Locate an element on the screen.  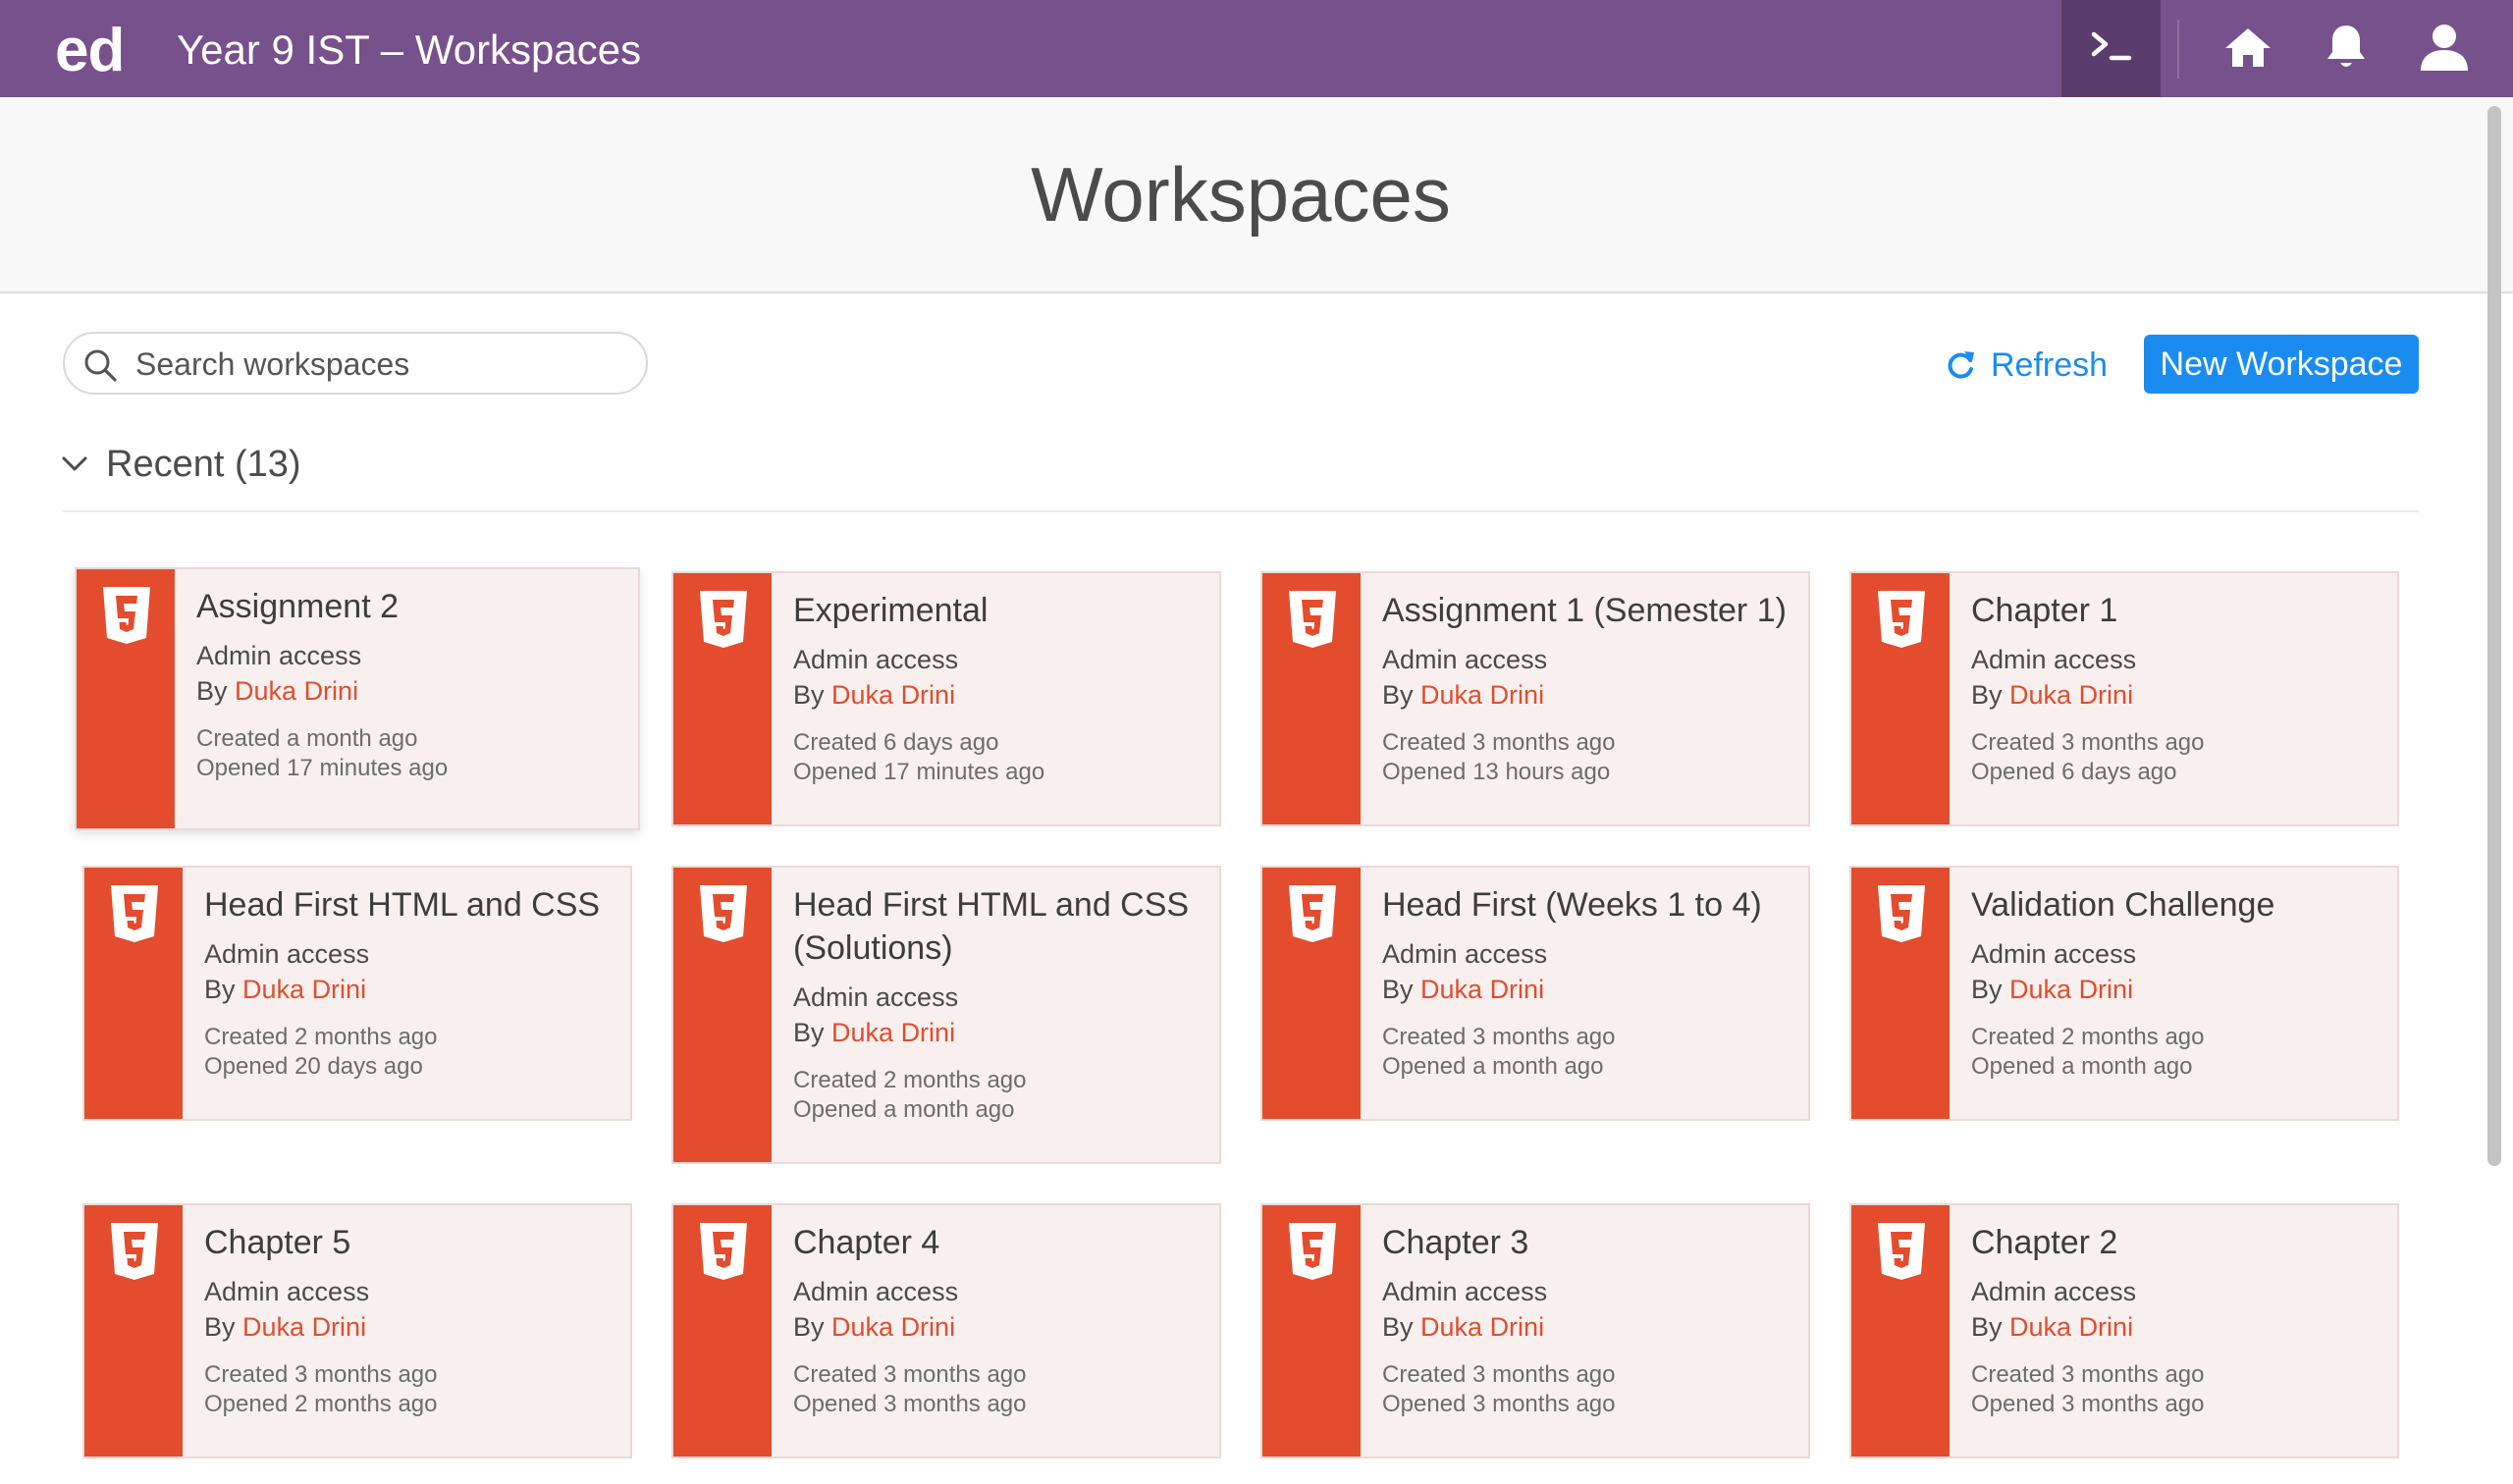
recent-section-toggle: Recent (13) is located at coordinates (181, 464).